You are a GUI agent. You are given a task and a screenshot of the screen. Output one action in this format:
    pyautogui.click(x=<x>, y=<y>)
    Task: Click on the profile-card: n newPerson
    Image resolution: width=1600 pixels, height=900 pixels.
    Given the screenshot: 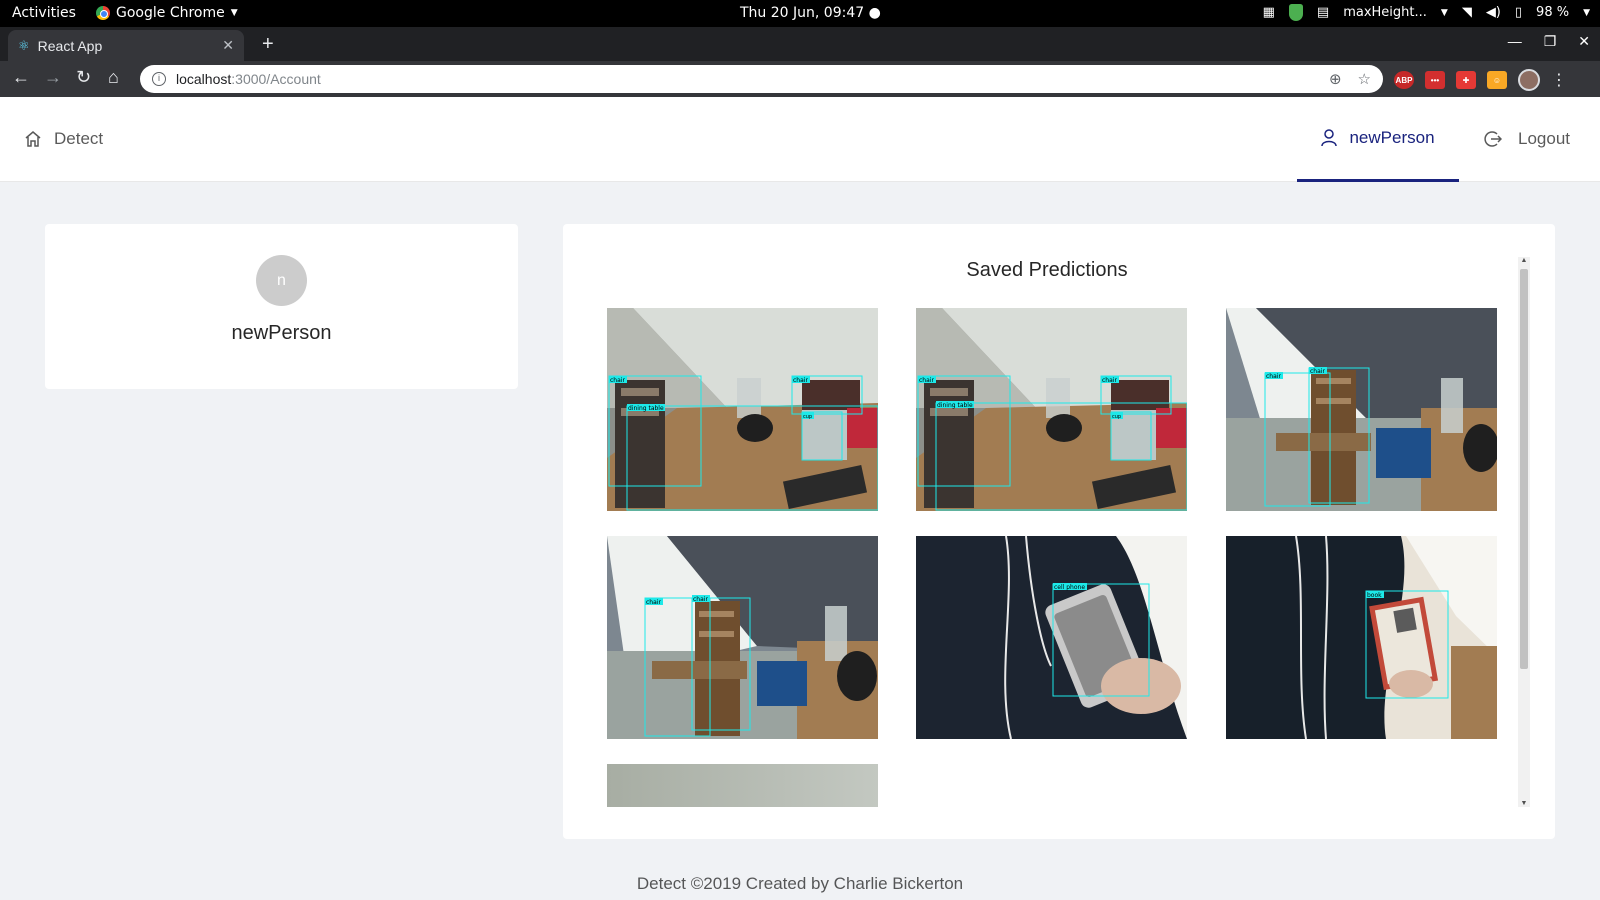 What is the action you would take?
    pyautogui.click(x=281, y=306)
    